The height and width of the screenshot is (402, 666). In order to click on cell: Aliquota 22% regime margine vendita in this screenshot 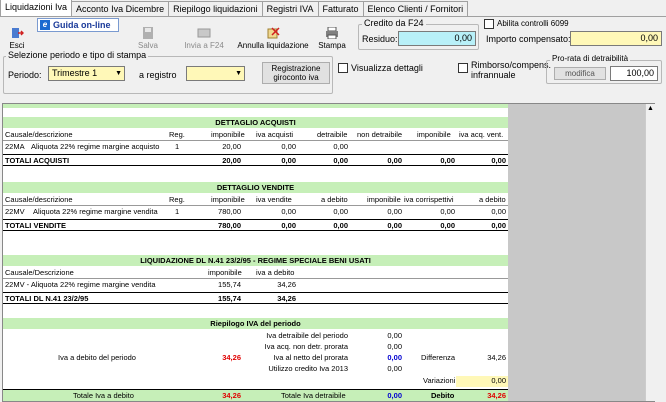, I will do `click(95, 211)`.